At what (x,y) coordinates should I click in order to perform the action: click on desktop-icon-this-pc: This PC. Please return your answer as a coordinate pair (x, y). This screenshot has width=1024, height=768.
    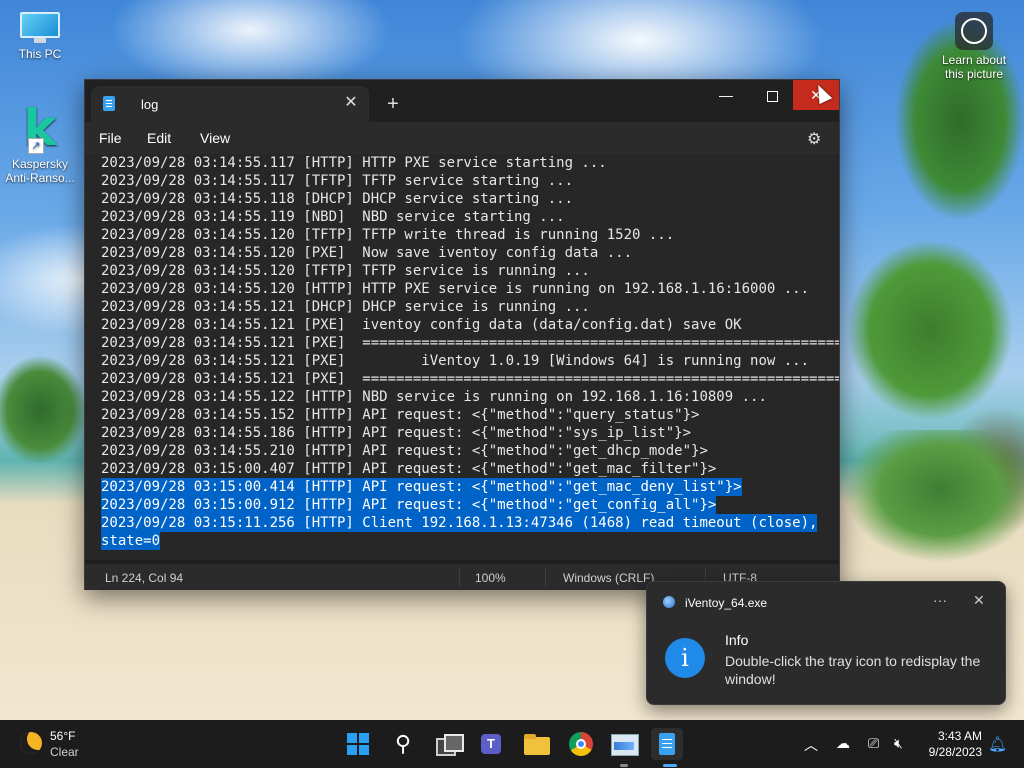
    Looking at the image, I should click on (40, 34).